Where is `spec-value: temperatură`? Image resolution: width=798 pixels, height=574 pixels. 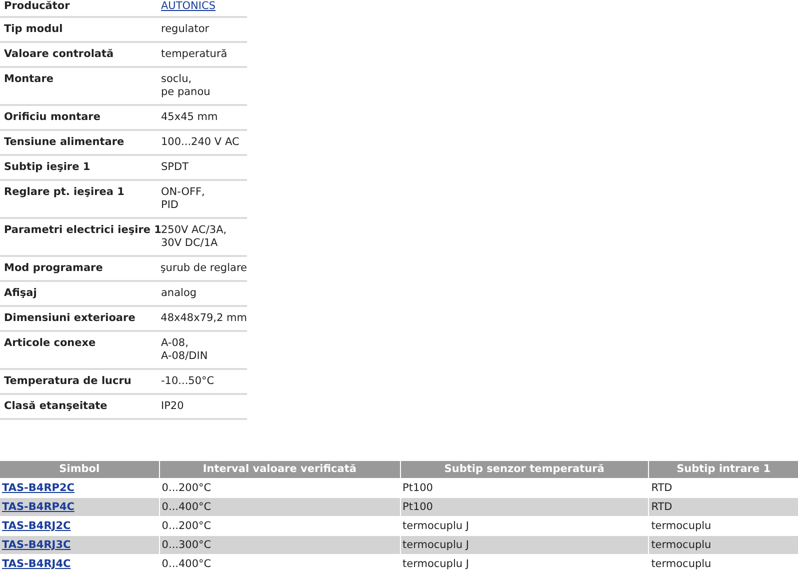
spec-value: temperatură is located at coordinates (194, 54).